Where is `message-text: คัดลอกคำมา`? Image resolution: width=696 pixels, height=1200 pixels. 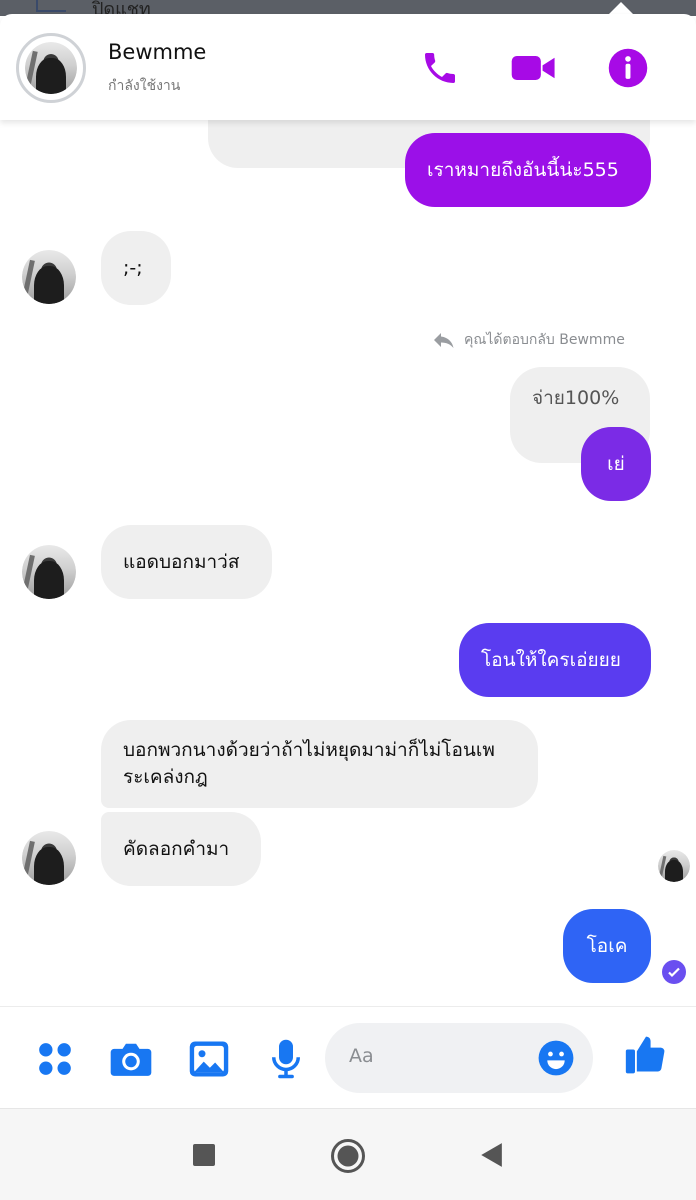
message-text: คัดลอกคำมา is located at coordinates (176, 849).